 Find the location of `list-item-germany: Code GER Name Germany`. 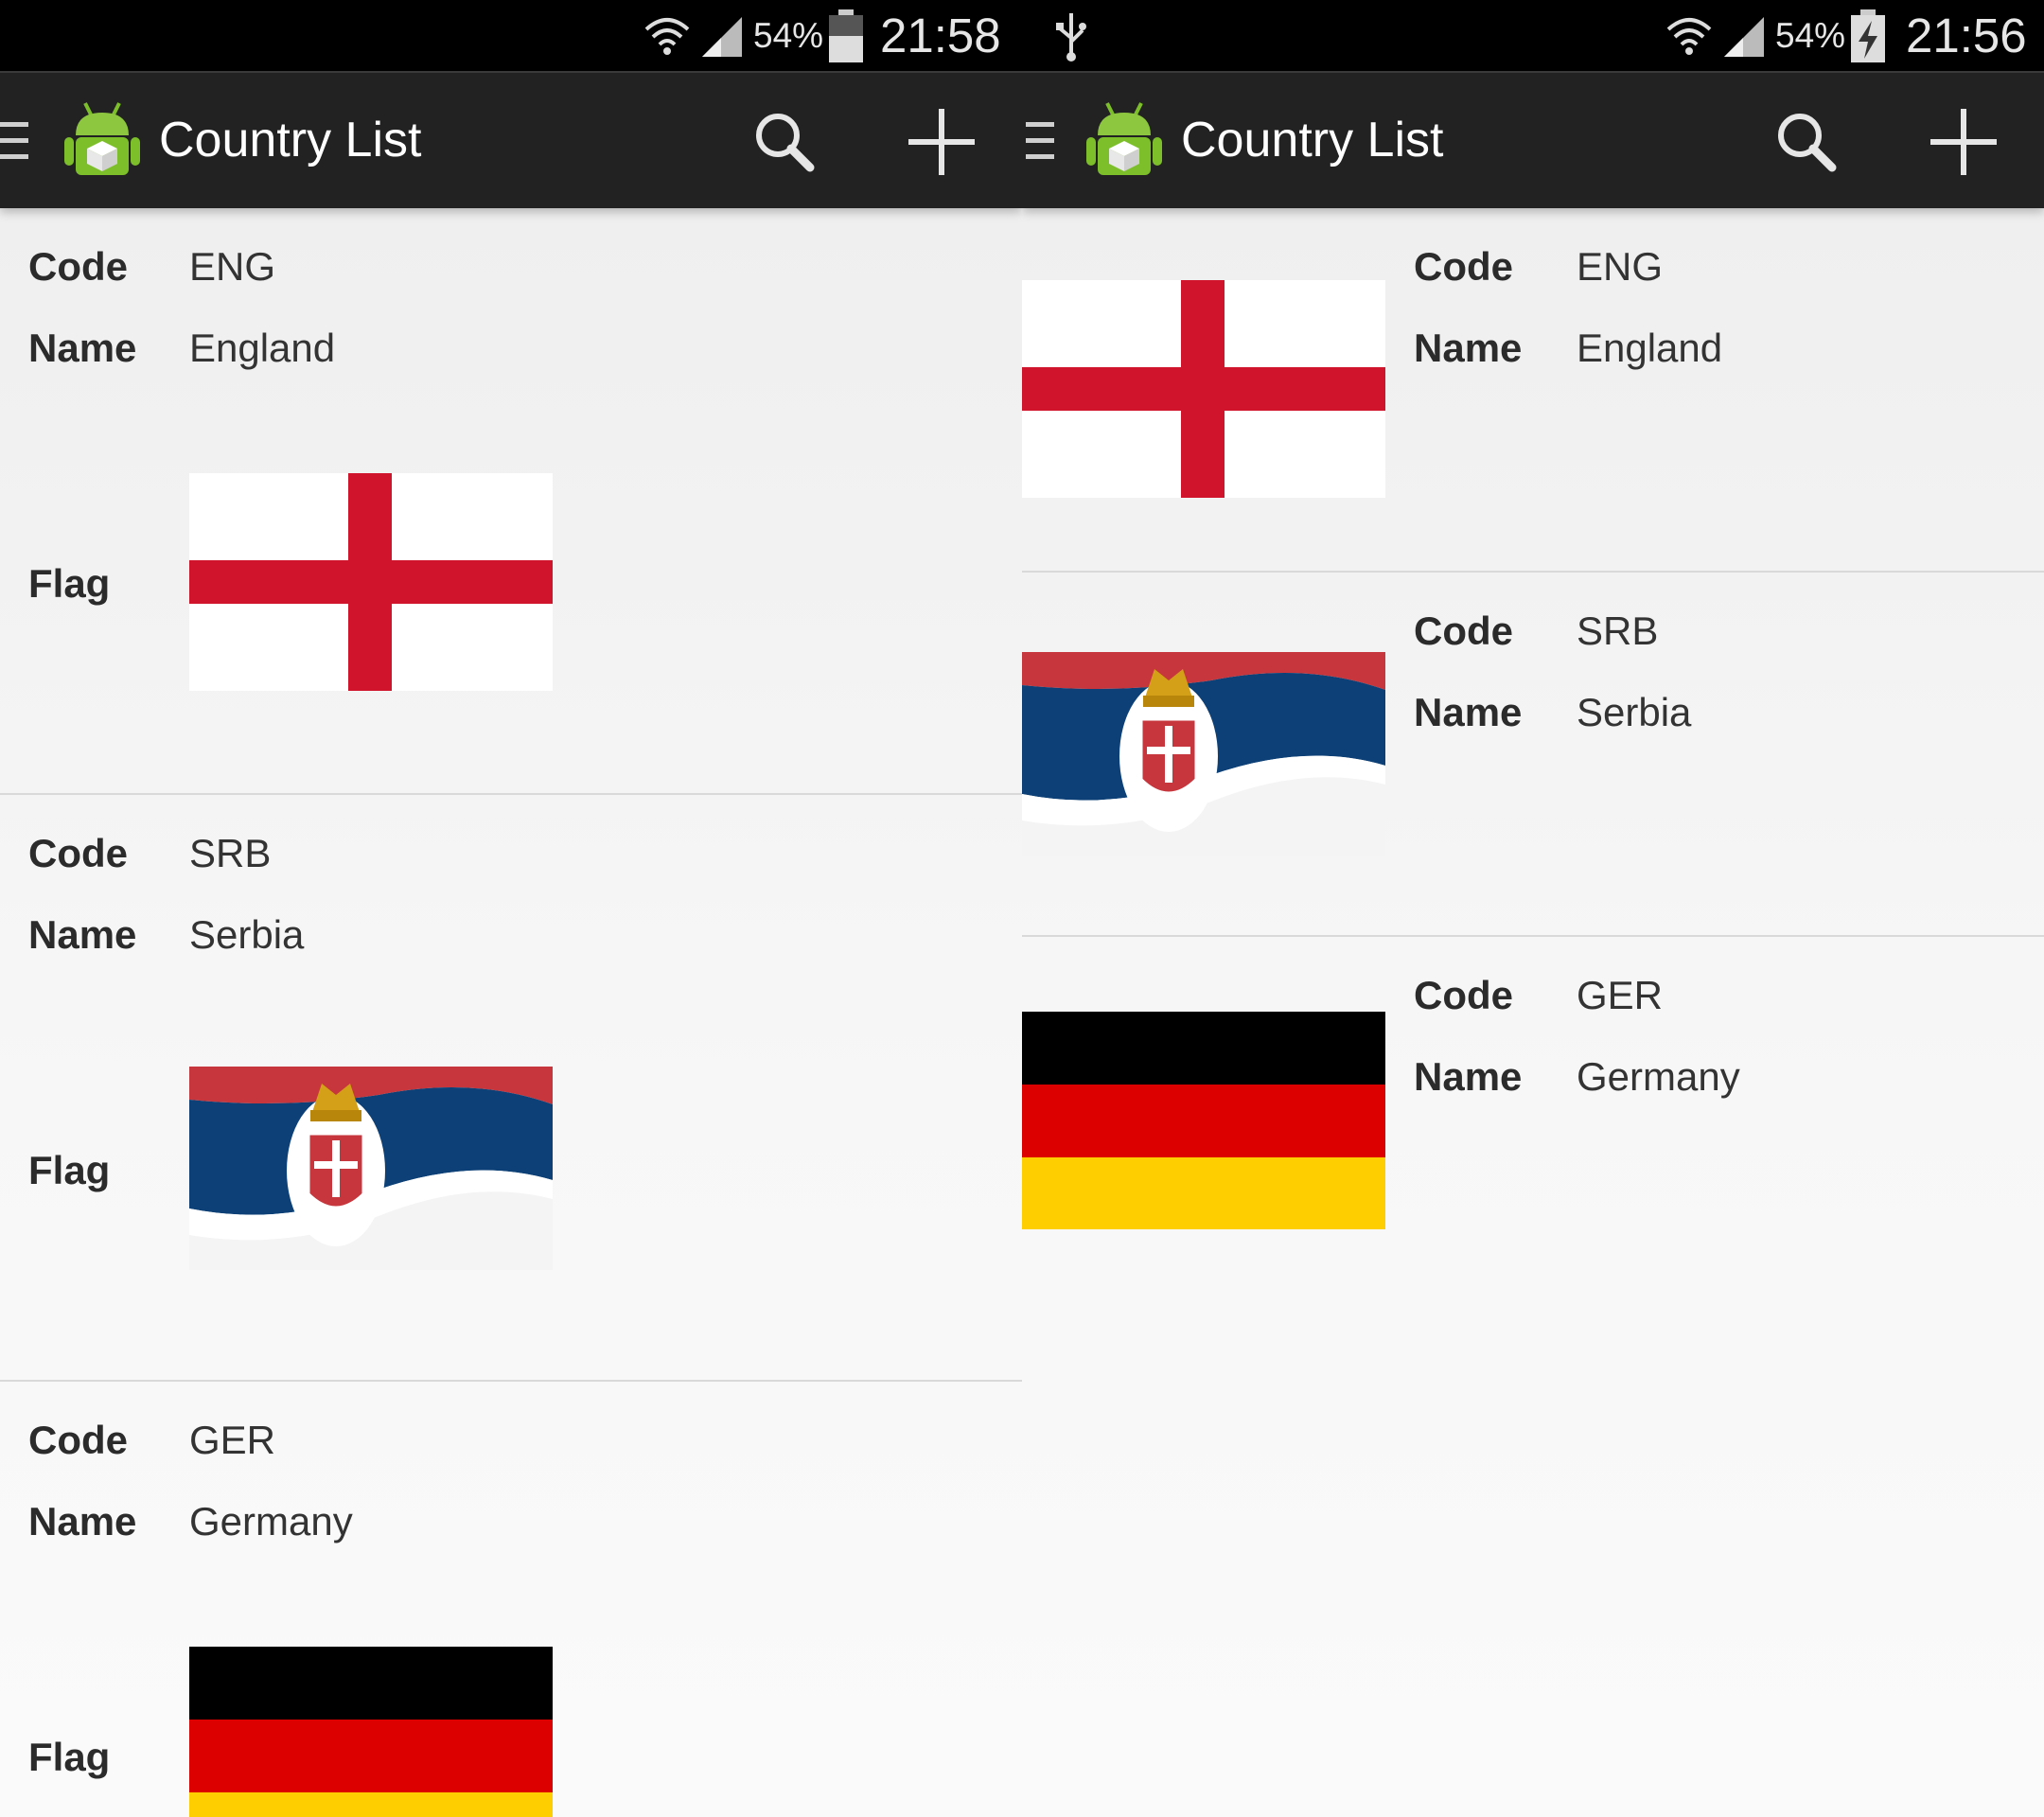

list-item-germany: Code GER Name Germany is located at coordinates (1533, 1119).